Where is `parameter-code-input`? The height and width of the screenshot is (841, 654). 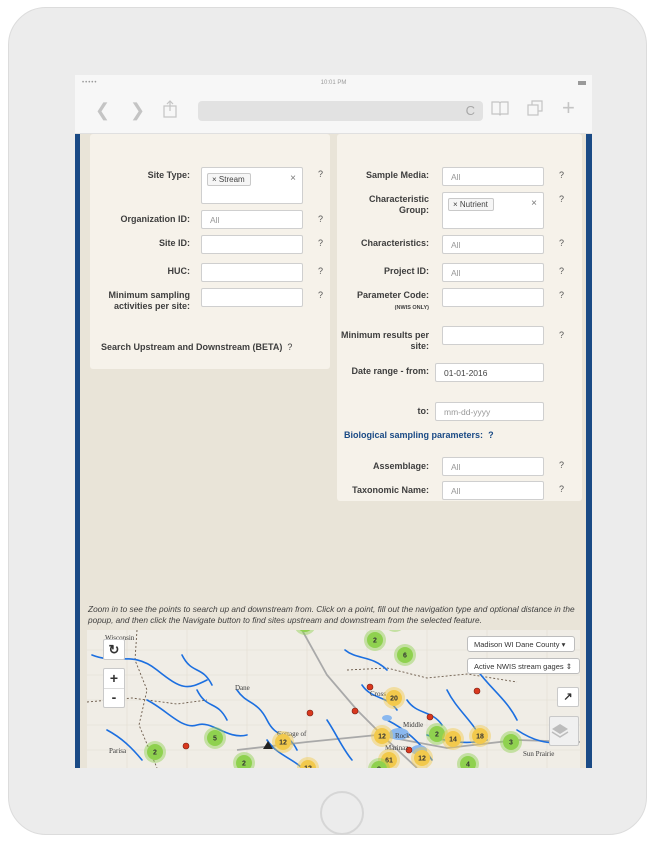
parameter-code-input is located at coordinates (493, 297).